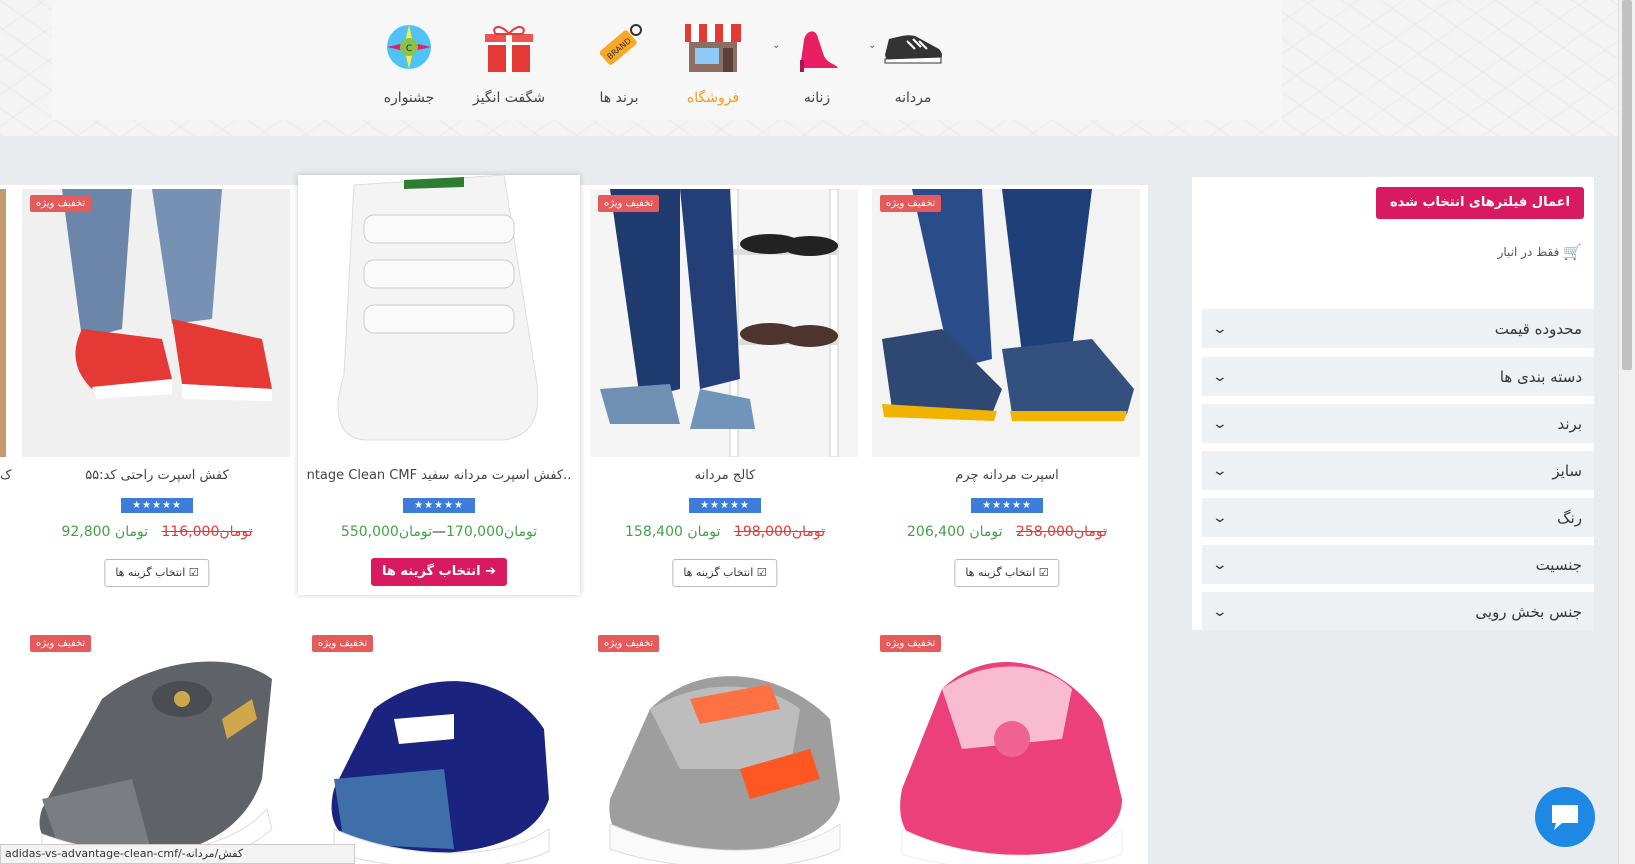 The width and height of the screenshot is (1635, 864). Describe the element at coordinates (3, 323) in the screenshot. I see `partial-product-image` at that location.